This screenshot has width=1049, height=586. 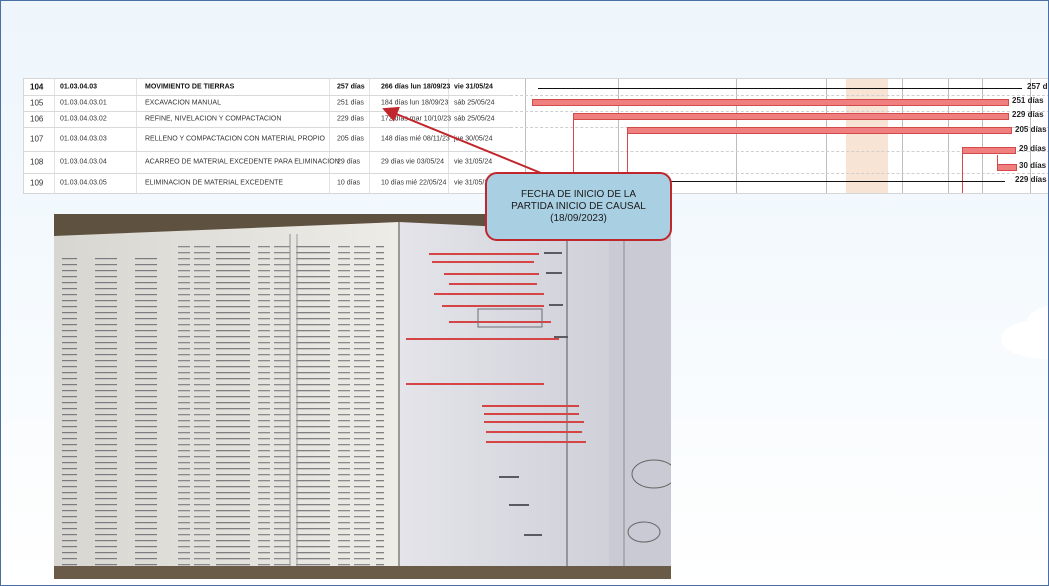 I want to click on callout-date: (18/09/2023), so click(x=578, y=218).